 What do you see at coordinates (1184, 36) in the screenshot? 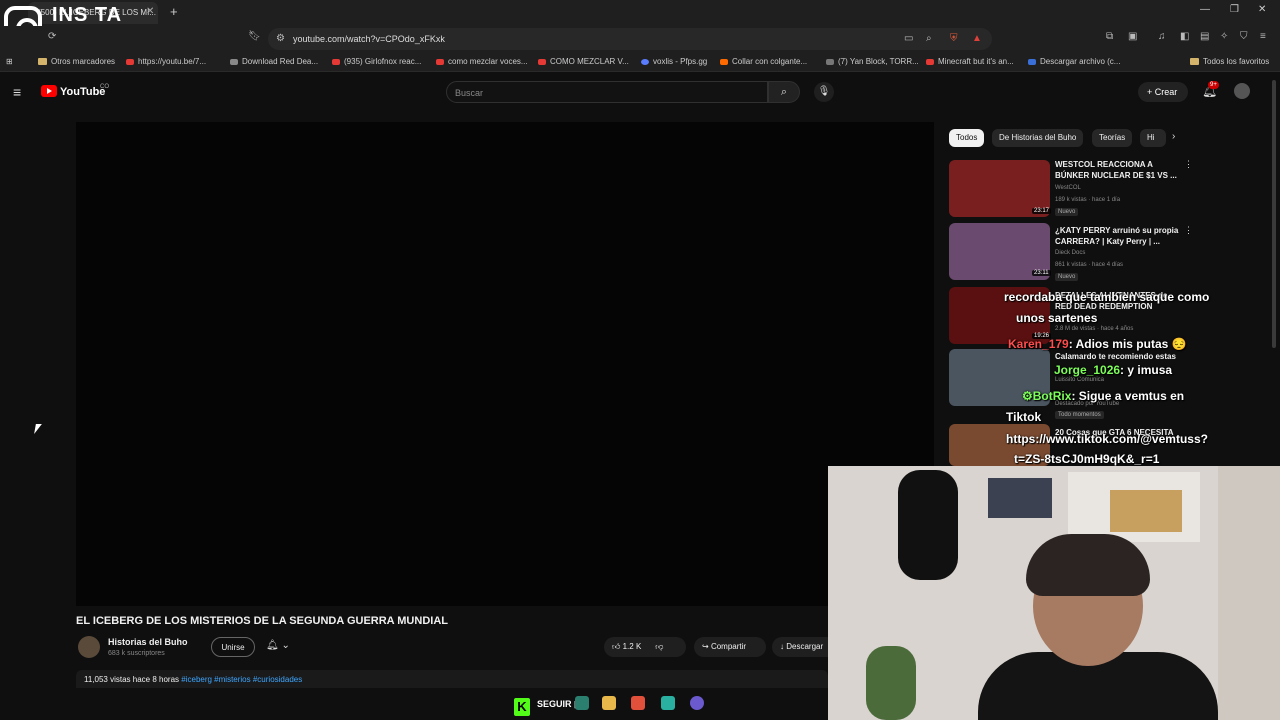
I see `sidebar-icon: ◧` at bounding box center [1184, 36].